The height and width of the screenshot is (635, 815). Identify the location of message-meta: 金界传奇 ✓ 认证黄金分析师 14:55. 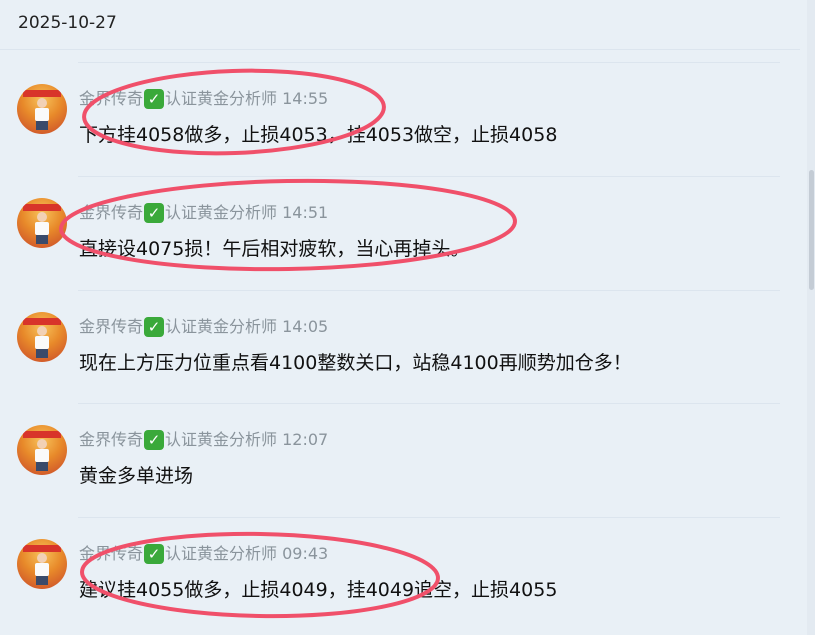
(203, 97).